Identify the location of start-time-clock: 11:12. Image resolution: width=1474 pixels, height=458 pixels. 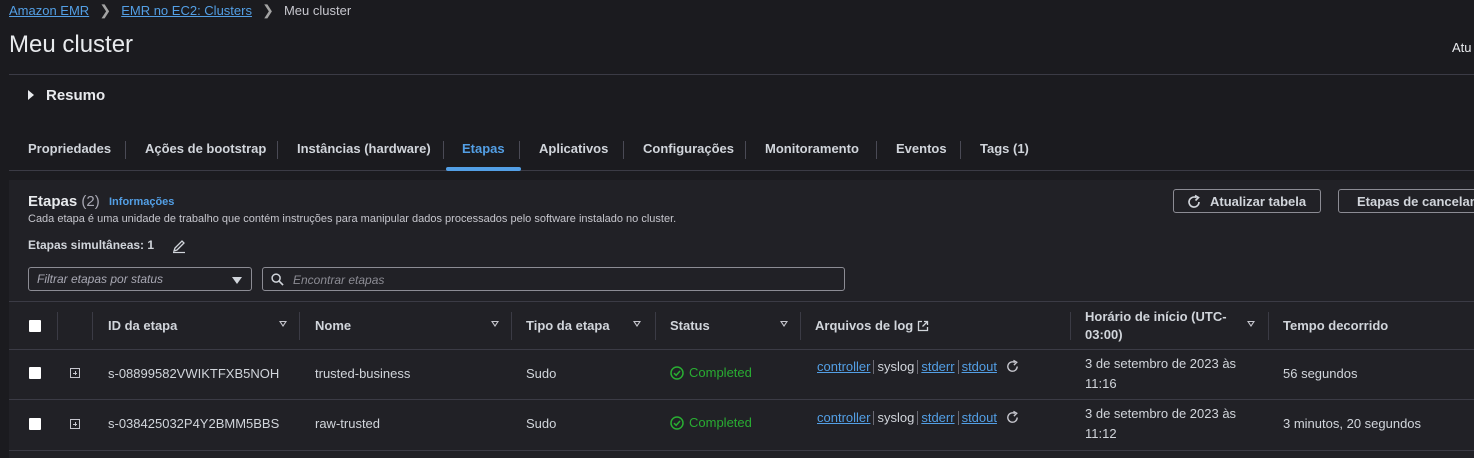
(1101, 433).